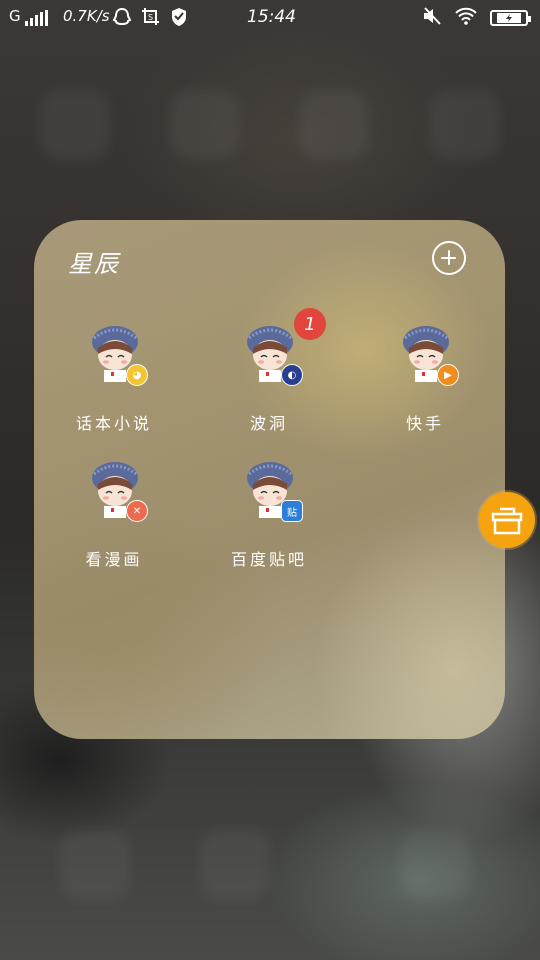  Describe the element at coordinates (137, 511) in the screenshot. I see `kanmanhua-mini-icon: ✕` at that location.